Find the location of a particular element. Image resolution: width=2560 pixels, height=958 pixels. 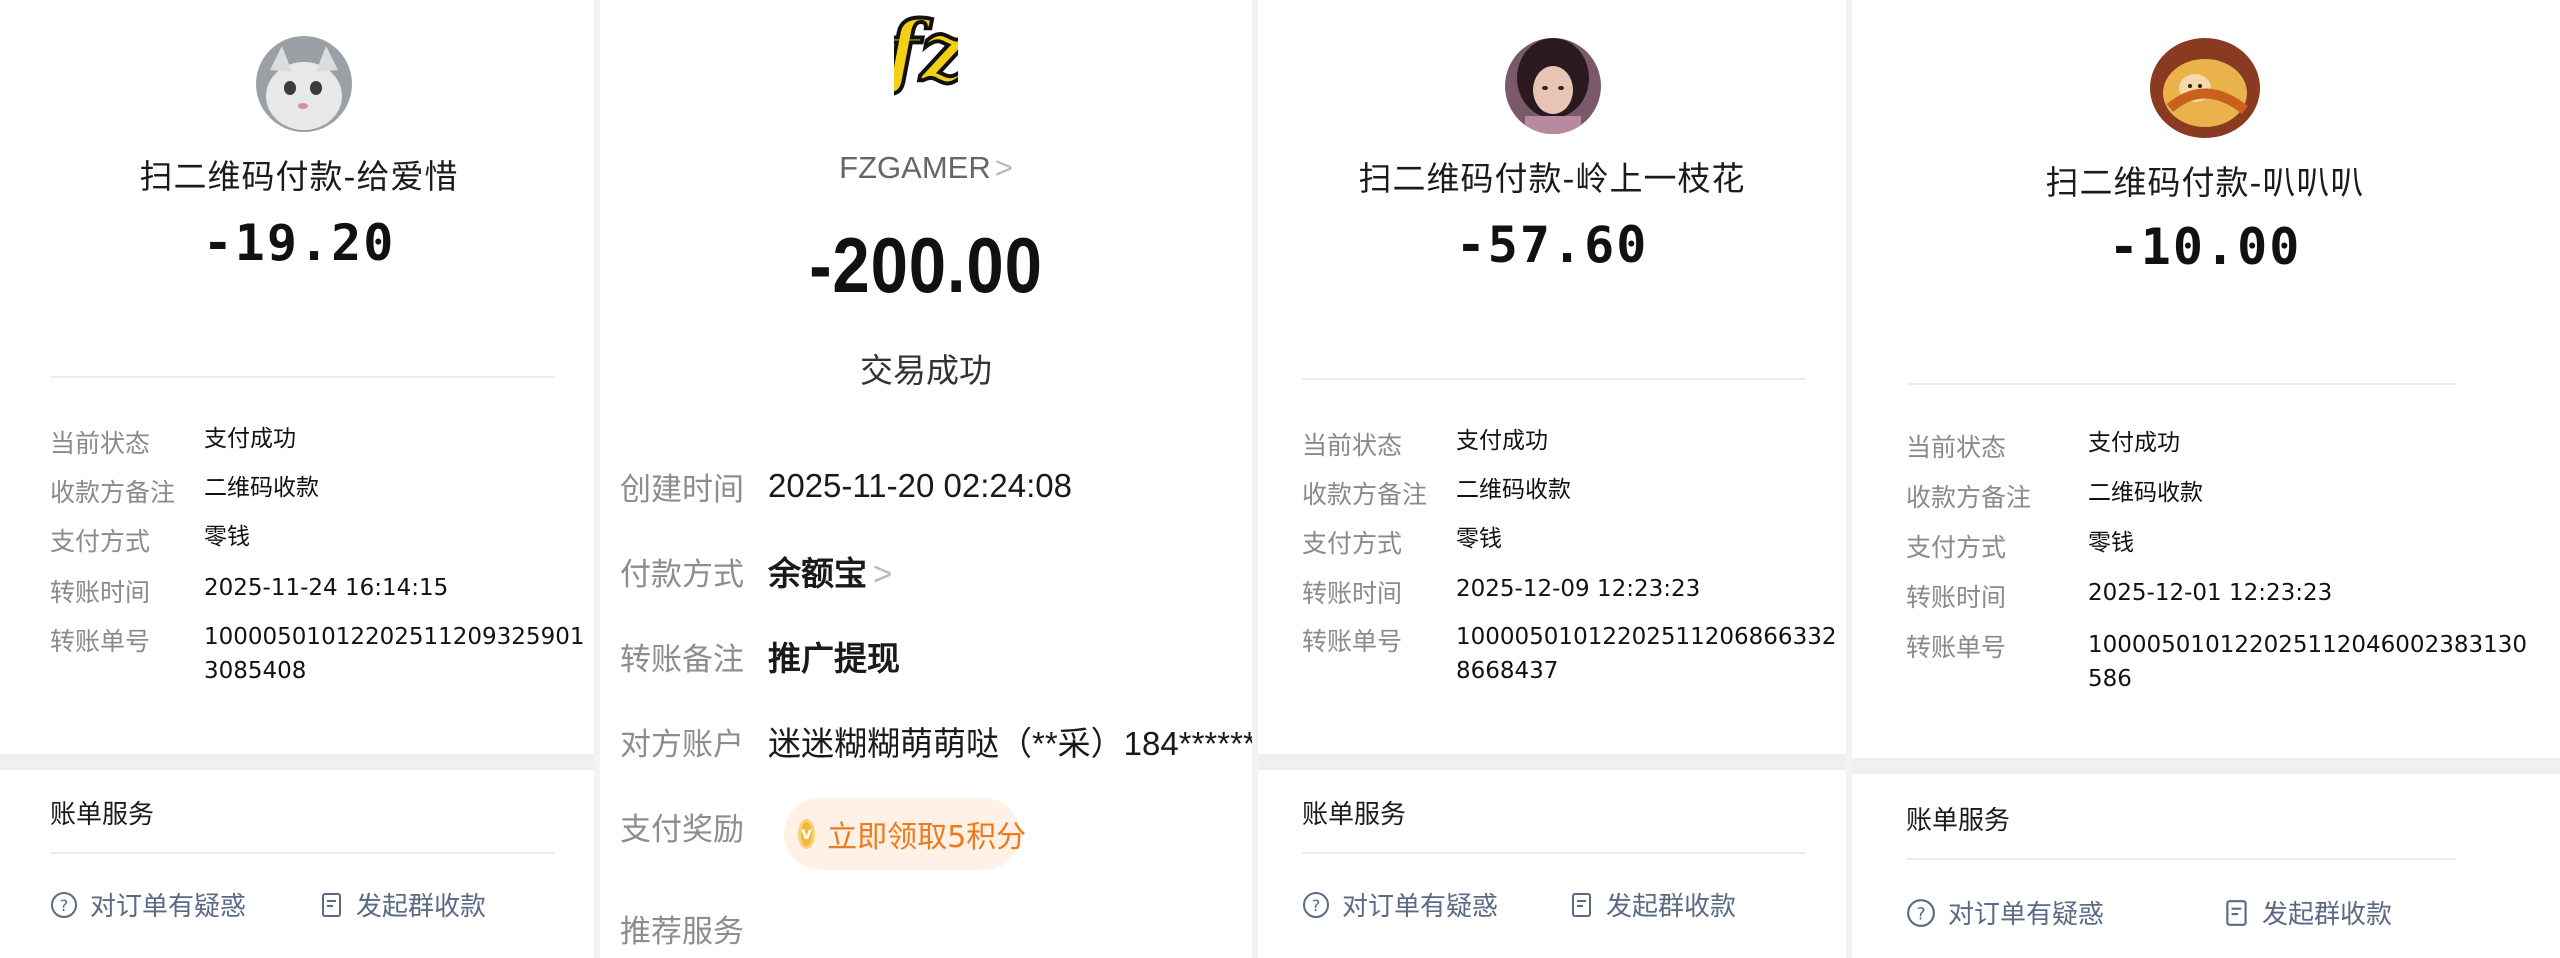

detail-row-transfer-time: 转账时间 2025-12-01 12:23:23 is located at coordinates (2119, 596).